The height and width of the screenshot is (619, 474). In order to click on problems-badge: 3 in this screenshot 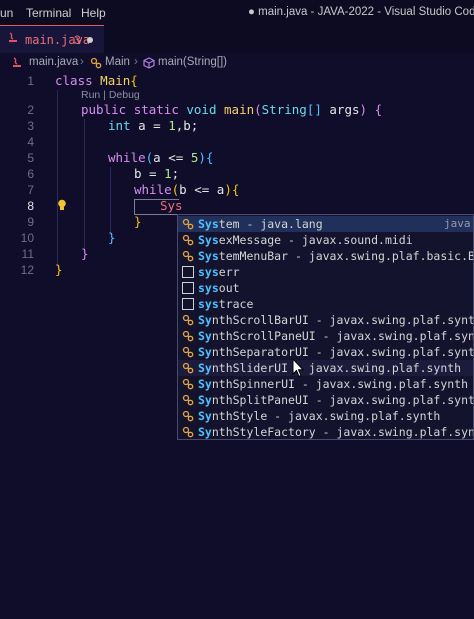, I will do `click(77, 40)`.